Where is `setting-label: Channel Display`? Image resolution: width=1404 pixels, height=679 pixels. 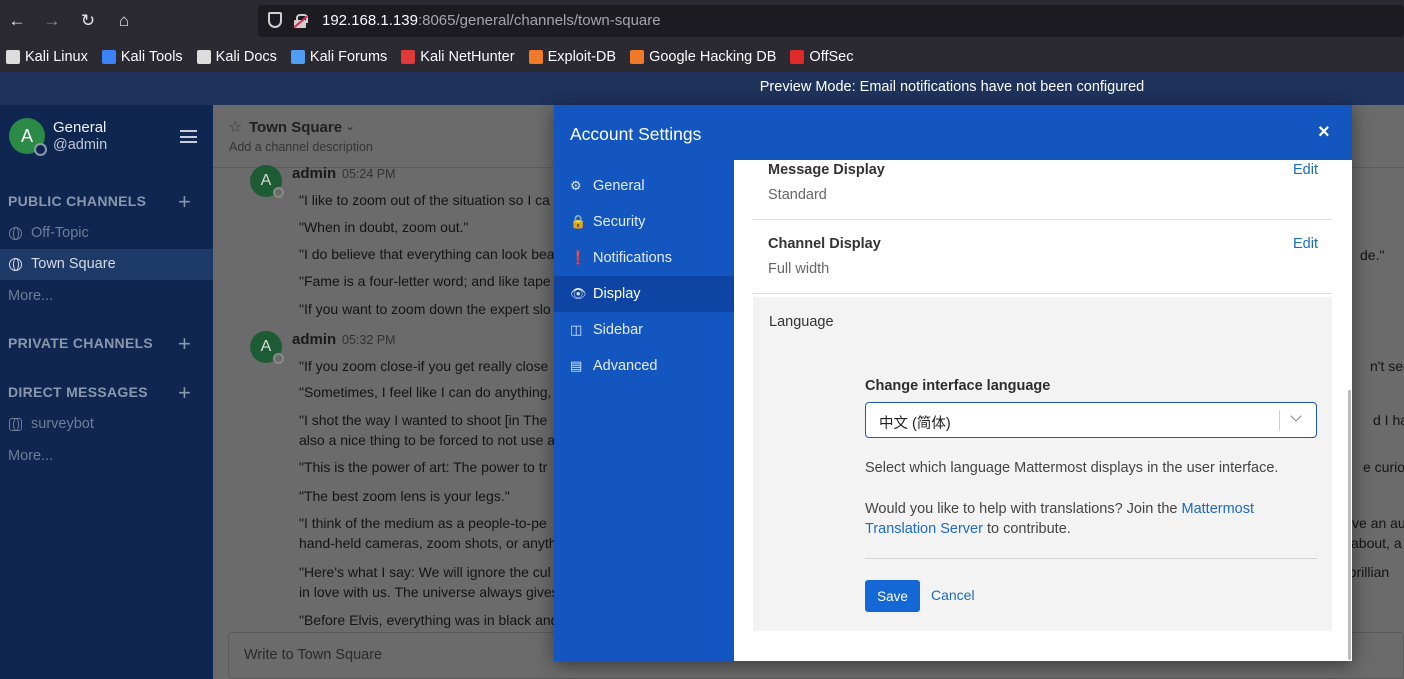 setting-label: Channel Display is located at coordinates (824, 244).